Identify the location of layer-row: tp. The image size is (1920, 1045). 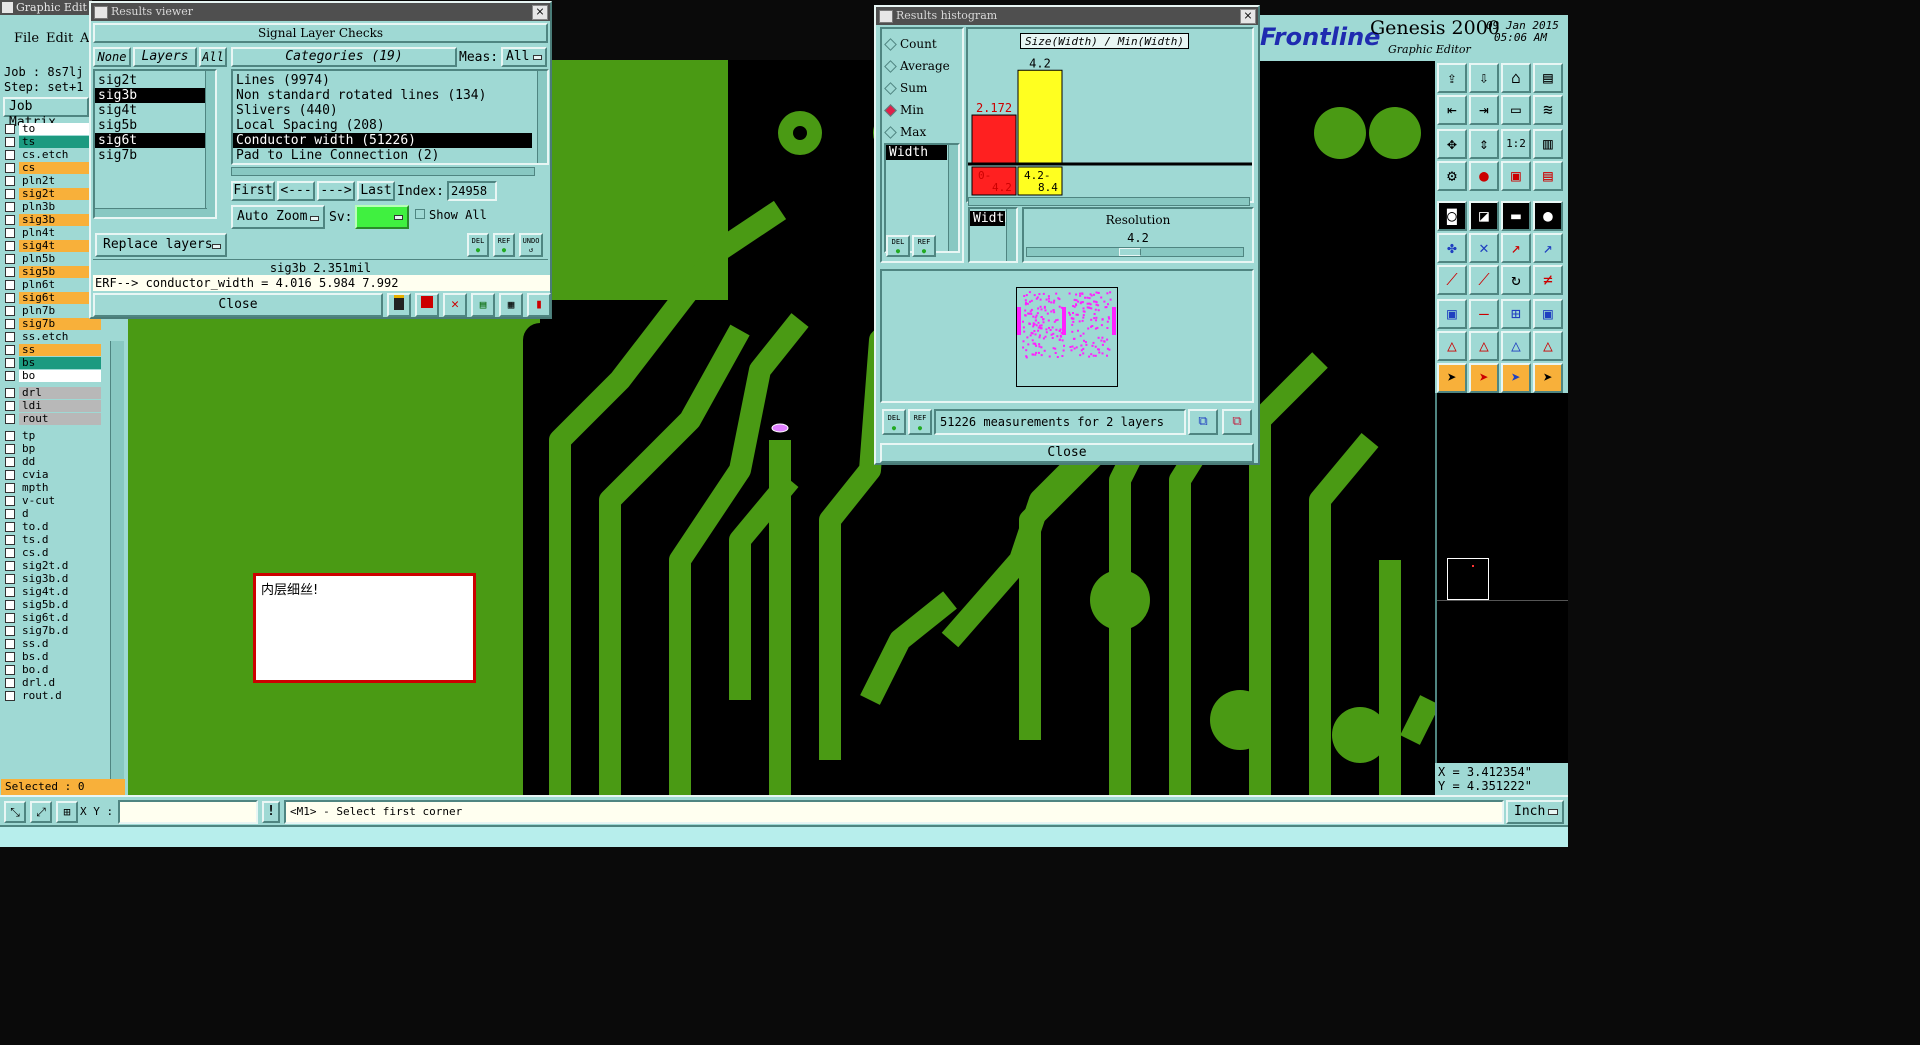
(53, 436).